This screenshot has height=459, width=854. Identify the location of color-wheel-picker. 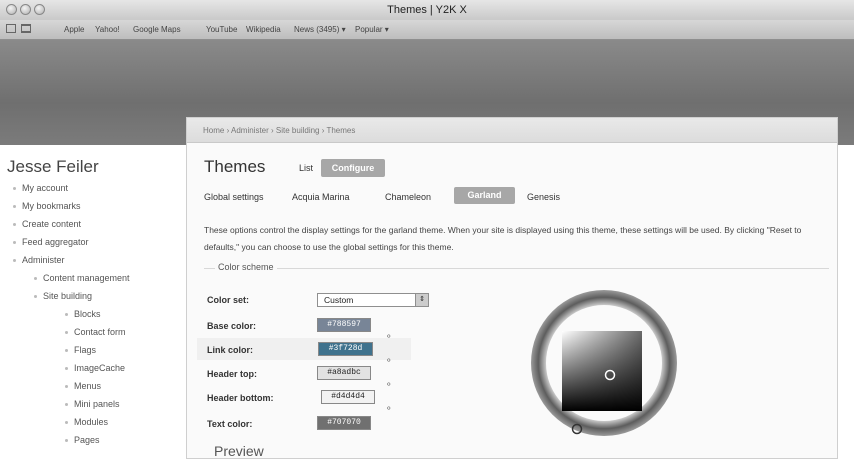
(604, 363).